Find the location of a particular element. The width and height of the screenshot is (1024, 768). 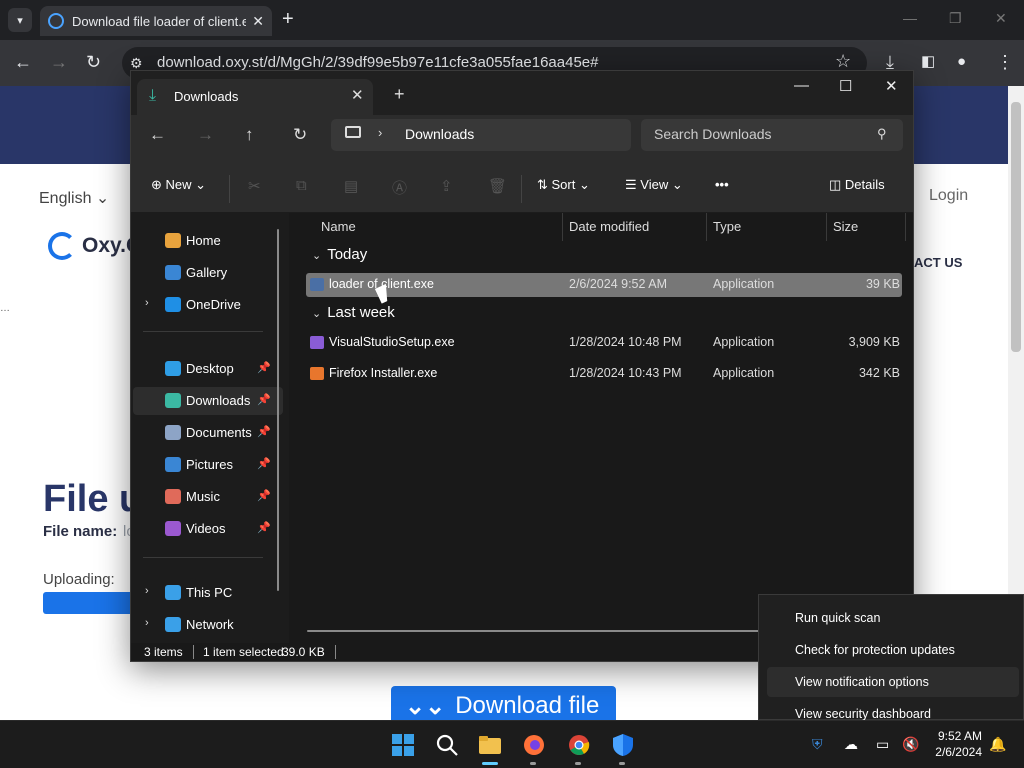

menu-item-run-quick-scan: Run quick scan is located at coordinates (893, 618).